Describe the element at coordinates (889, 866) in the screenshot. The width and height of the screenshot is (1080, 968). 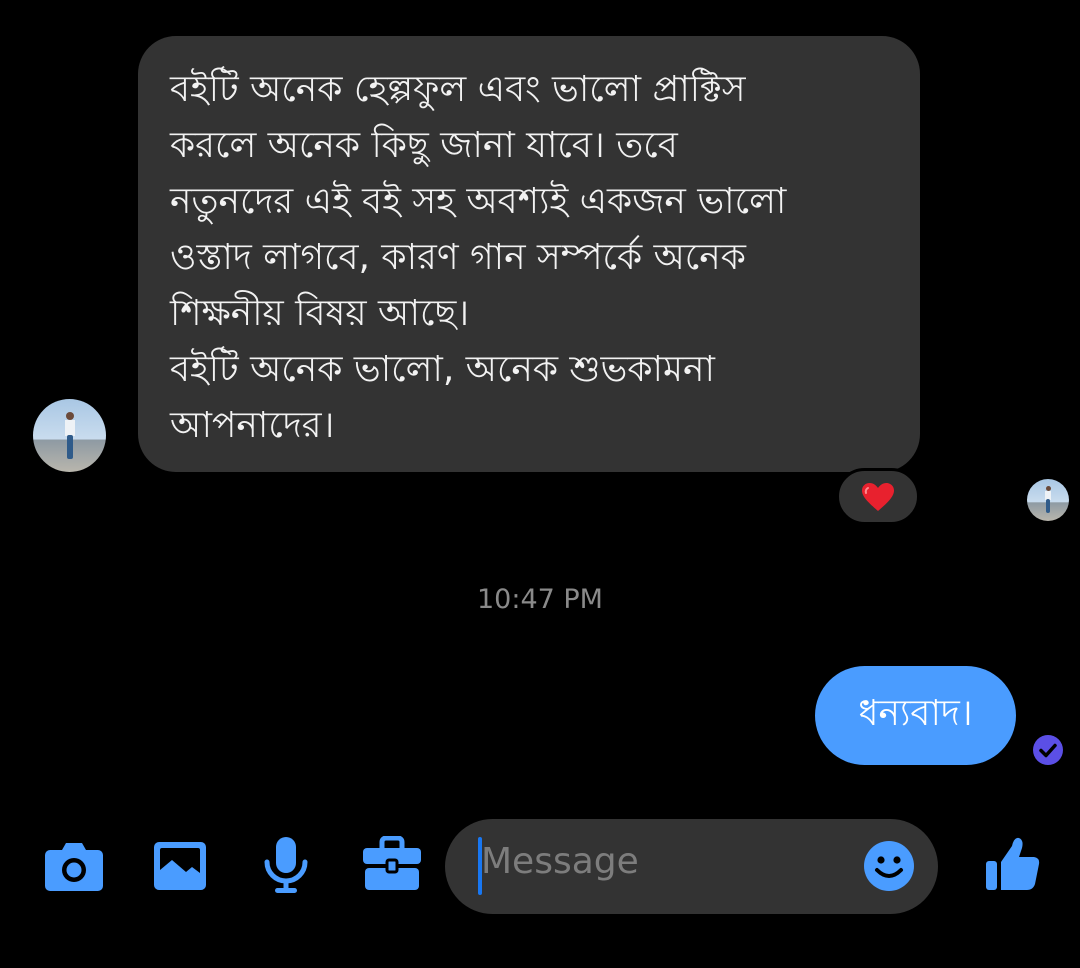
I see `emoji-icon` at that location.